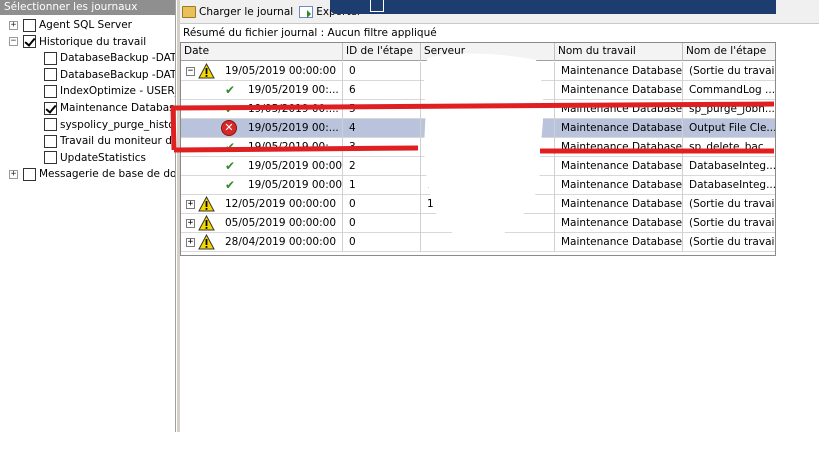 The width and height of the screenshot is (819, 460). I want to click on cell-step-id: 1, so click(382, 185).